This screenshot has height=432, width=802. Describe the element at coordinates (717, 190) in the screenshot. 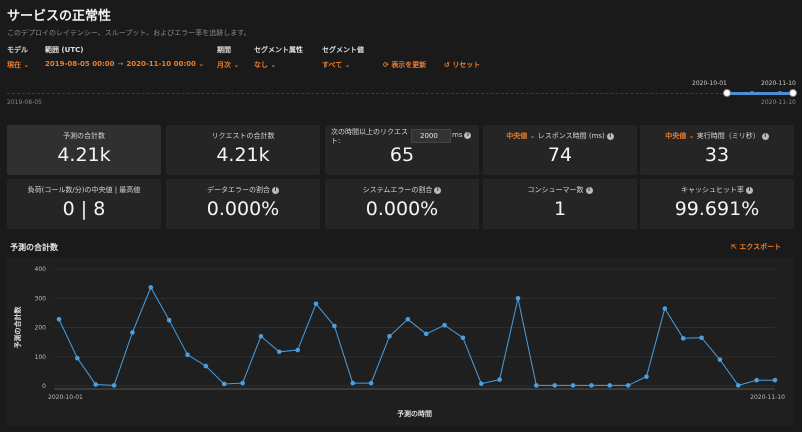

I see `metric-label: キャッシュヒット率 i` at that location.